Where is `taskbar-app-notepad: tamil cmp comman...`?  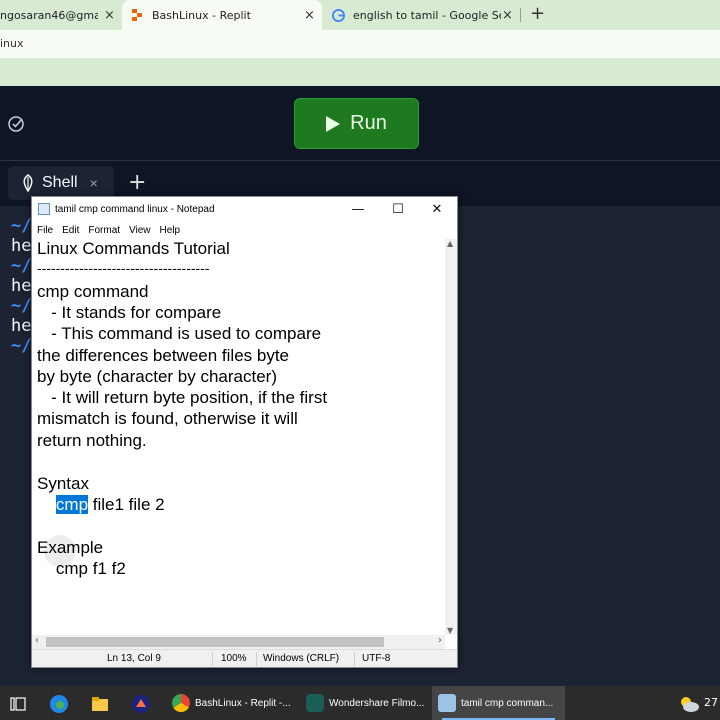
taskbar-app-notepad: tamil cmp comman... is located at coordinates (498, 703).